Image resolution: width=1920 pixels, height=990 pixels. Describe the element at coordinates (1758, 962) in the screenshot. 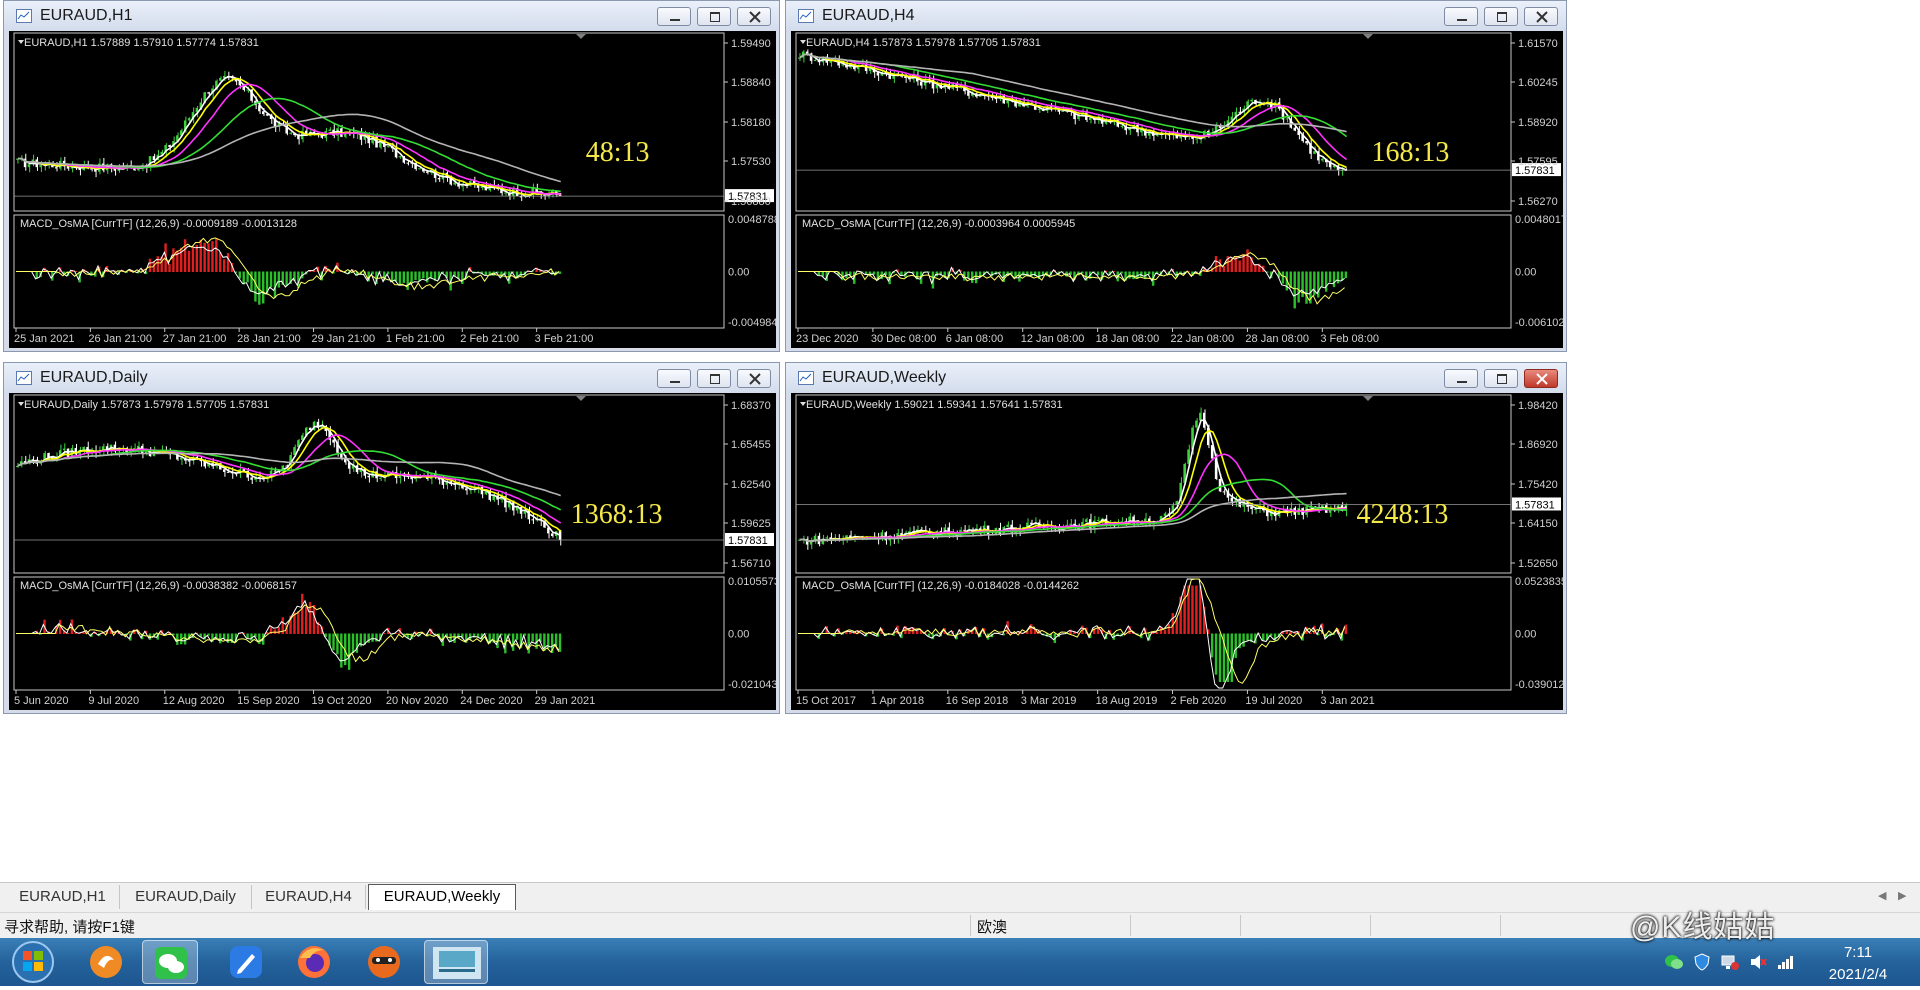

I see `volume-muted-icon` at that location.